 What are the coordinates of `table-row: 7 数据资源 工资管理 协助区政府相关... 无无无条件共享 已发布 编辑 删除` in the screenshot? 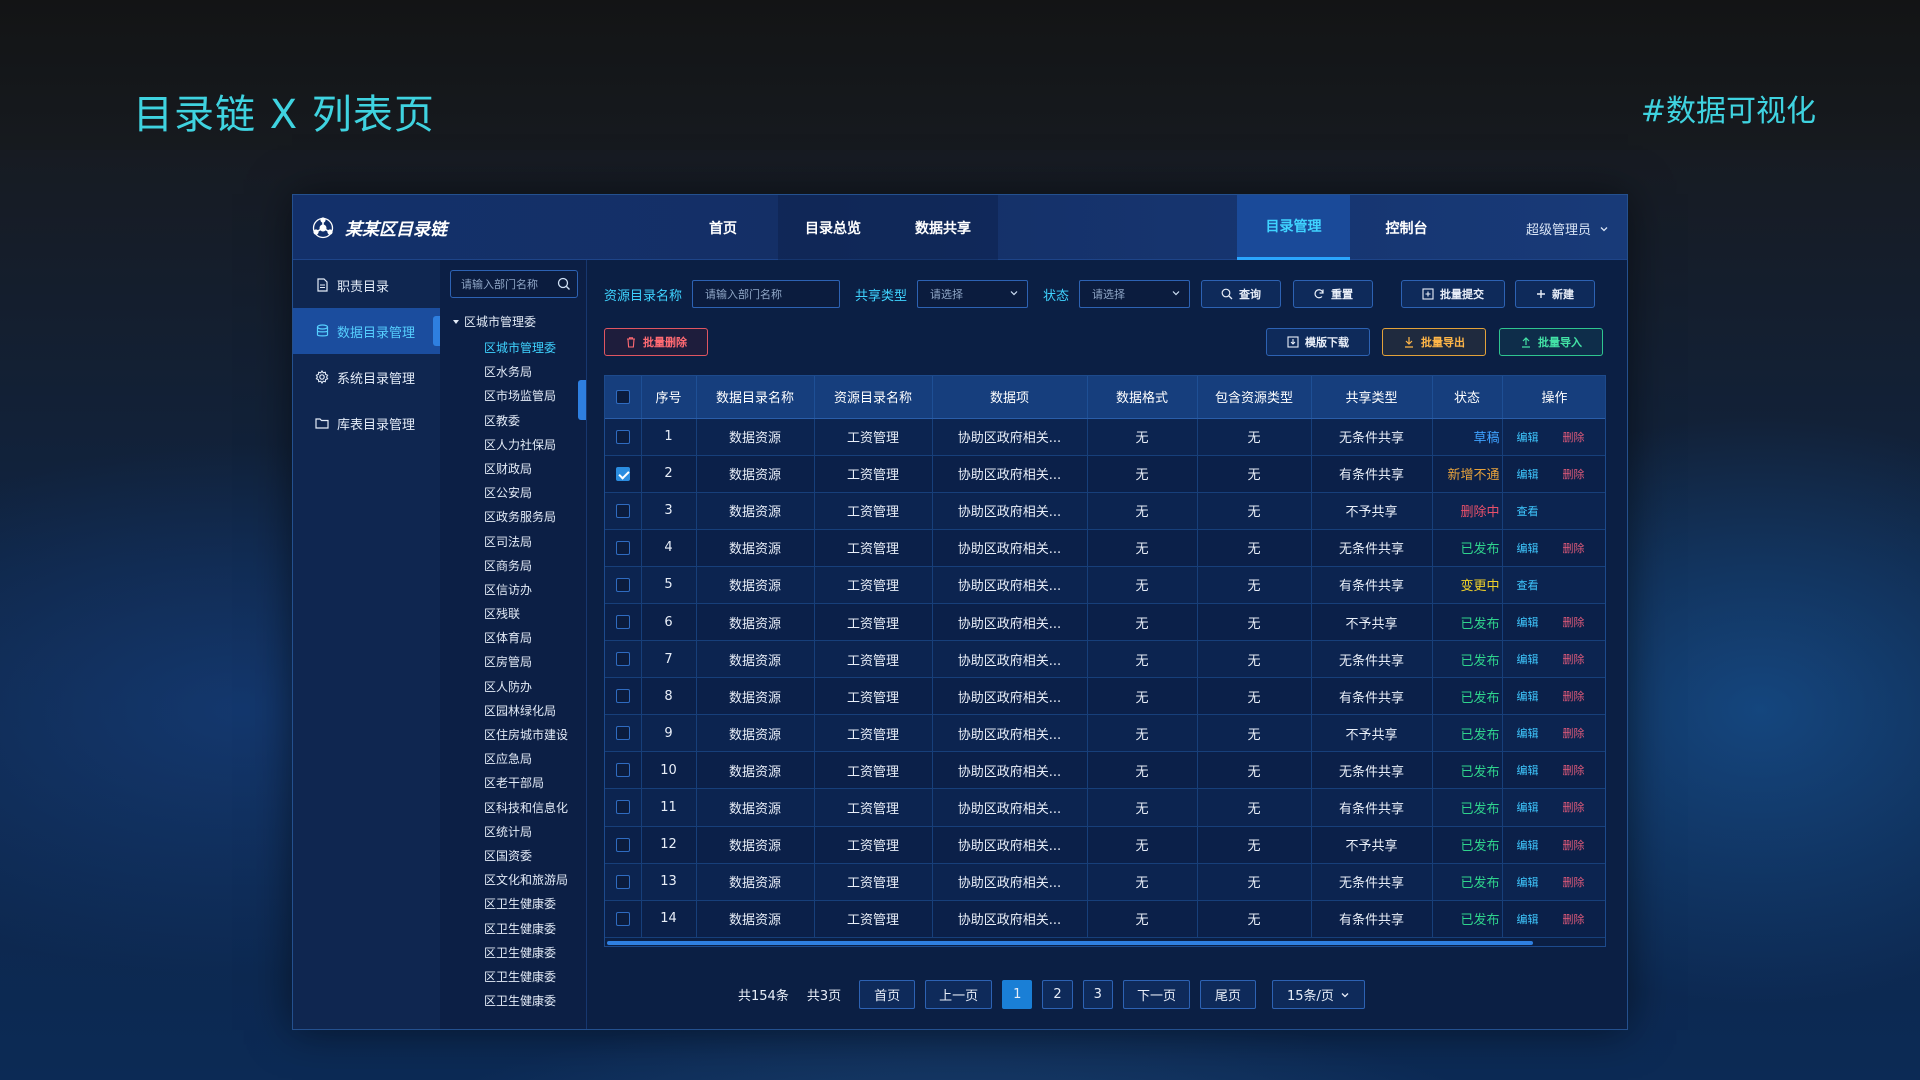 It's located at (1105, 659).